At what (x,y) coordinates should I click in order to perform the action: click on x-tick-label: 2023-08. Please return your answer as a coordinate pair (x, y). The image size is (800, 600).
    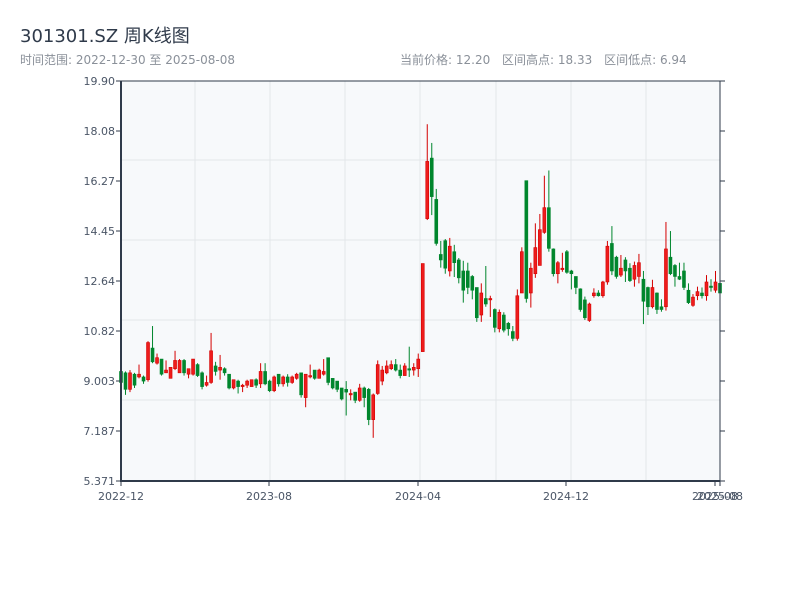
    Looking at the image, I should click on (269, 496).